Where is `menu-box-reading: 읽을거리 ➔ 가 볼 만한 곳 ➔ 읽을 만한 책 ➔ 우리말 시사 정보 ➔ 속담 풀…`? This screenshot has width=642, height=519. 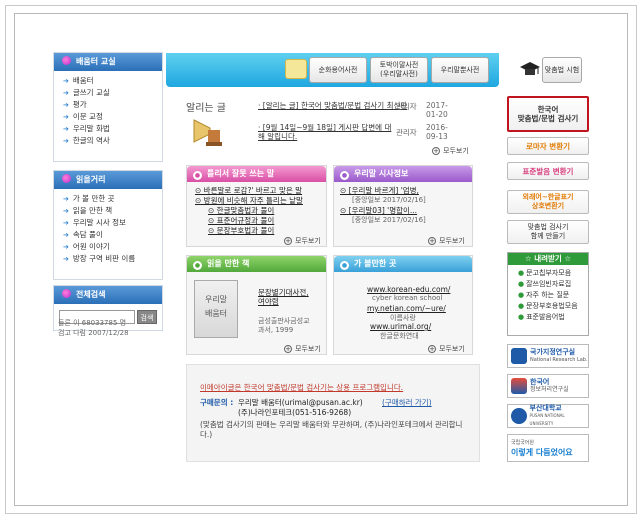
menu-box-reading: 읽을거리 ➔ 가 볼 만한 곳 ➔ 읽을 만한 책 ➔ 우리말 시사 정보 ➔ 속담 풀… is located at coordinates (108, 225).